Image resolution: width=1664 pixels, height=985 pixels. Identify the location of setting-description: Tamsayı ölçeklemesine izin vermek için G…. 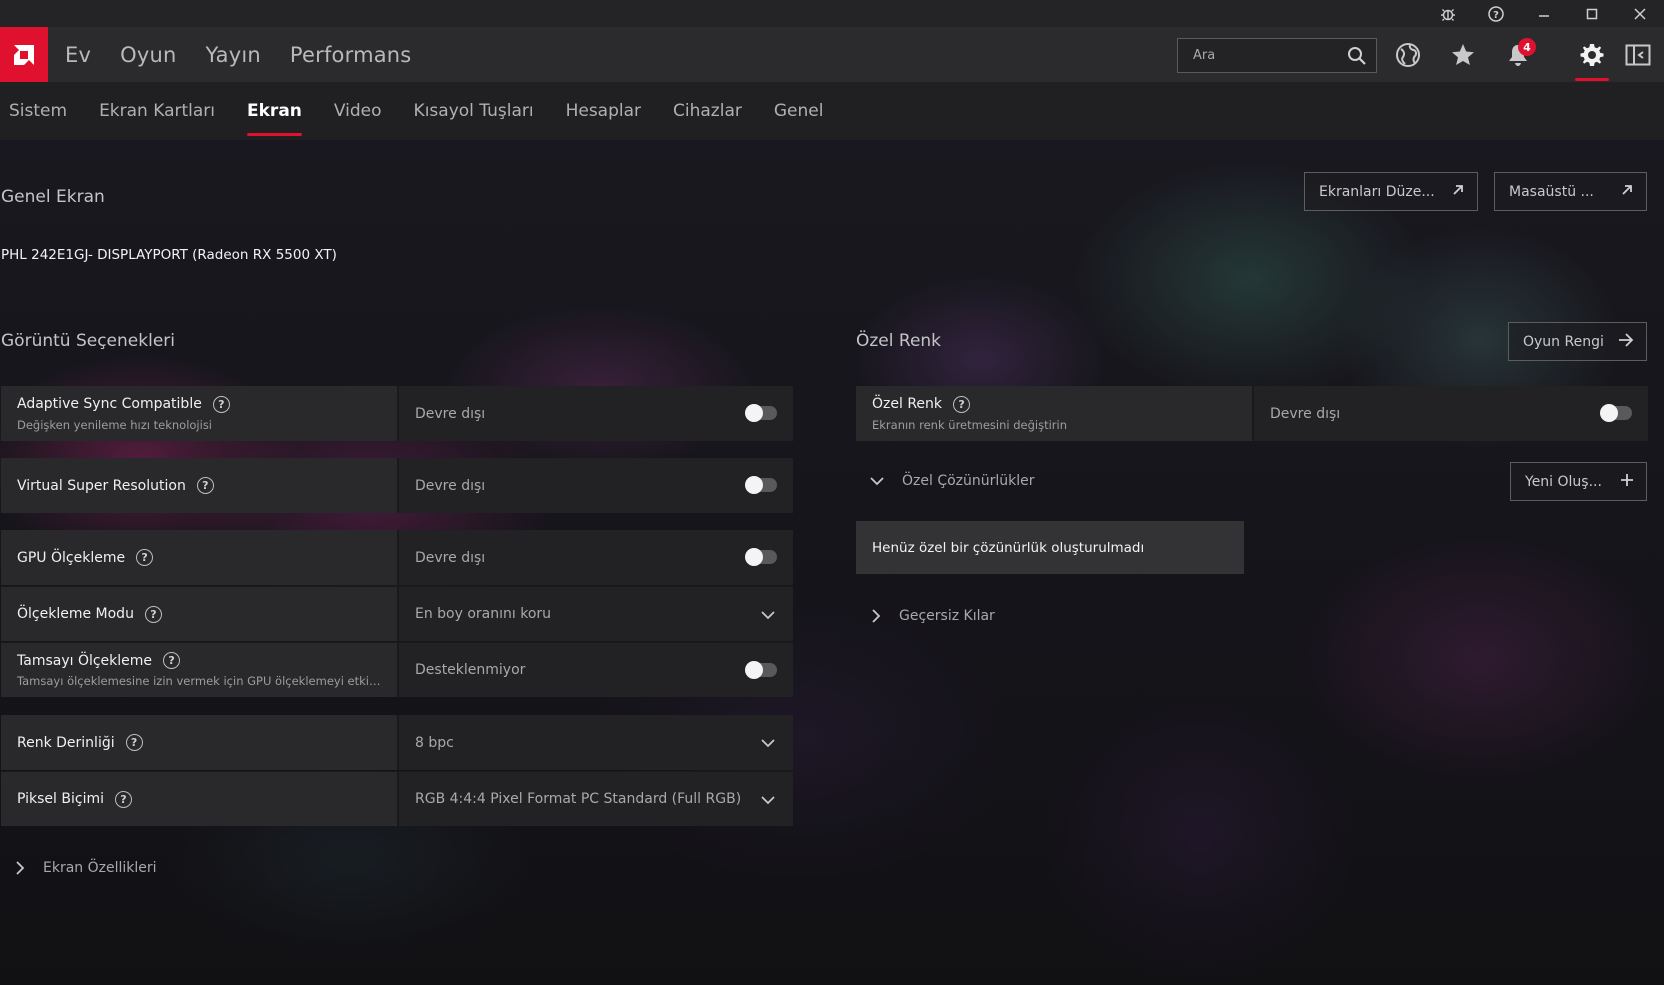
(202, 681).